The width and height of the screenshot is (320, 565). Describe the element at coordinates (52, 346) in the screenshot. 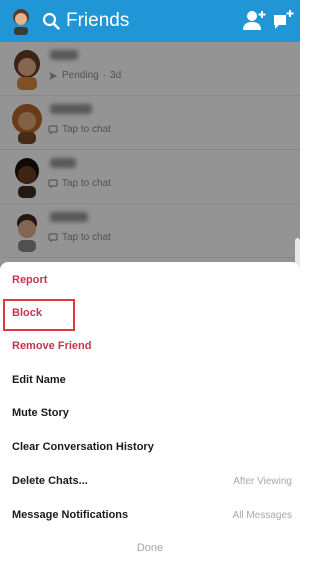

I see `remove-friend-label: Remove Friend` at that location.